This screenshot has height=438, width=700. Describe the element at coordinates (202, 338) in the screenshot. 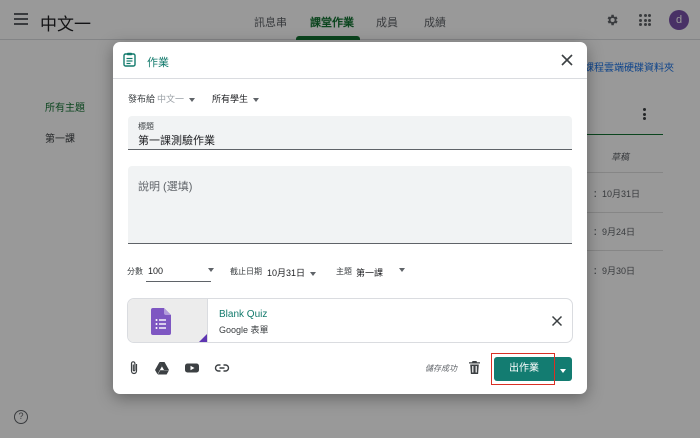

I see `thumbnail-corner` at that location.